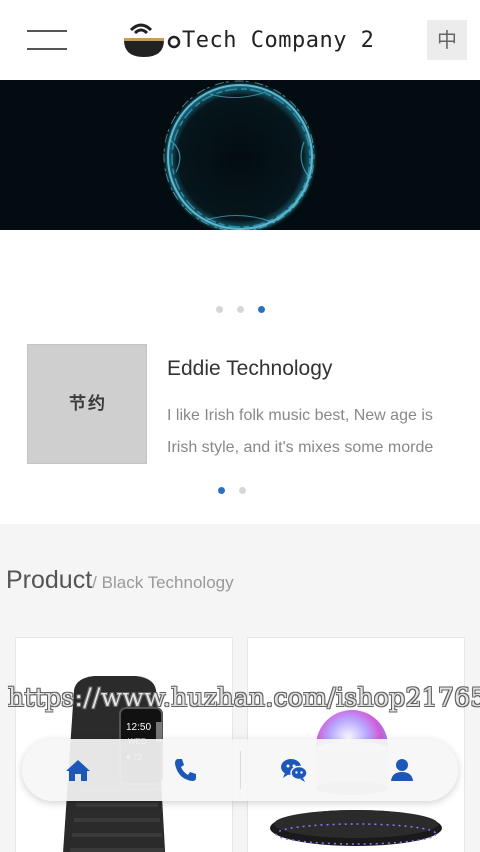 The width and height of the screenshot is (480, 852). What do you see at coordinates (47, 40) in the screenshot?
I see `menu-button` at bounding box center [47, 40].